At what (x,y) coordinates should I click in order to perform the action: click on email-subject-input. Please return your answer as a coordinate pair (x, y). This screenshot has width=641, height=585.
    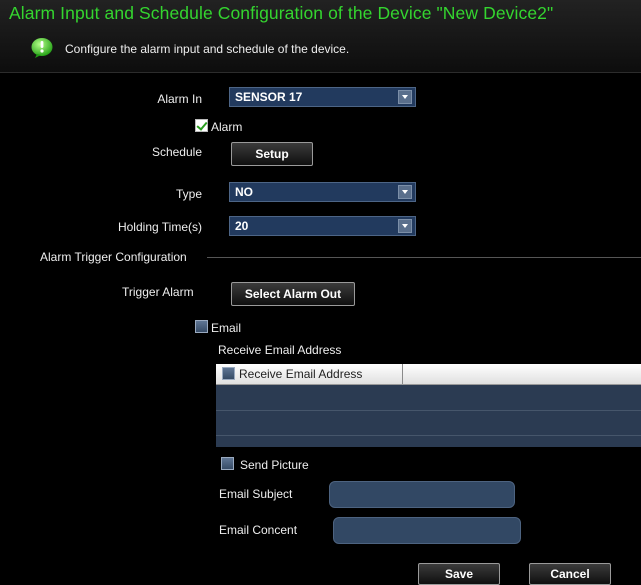
    Looking at the image, I should click on (422, 494).